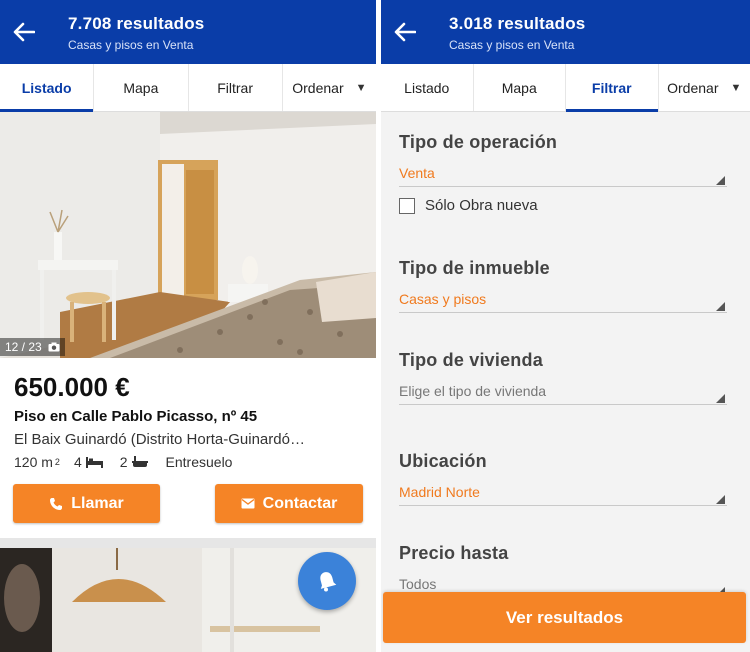 Image resolution: width=750 pixels, height=652 pixels. What do you see at coordinates (300, 503) in the screenshot?
I see `contact-button-label: Contactar` at bounding box center [300, 503].